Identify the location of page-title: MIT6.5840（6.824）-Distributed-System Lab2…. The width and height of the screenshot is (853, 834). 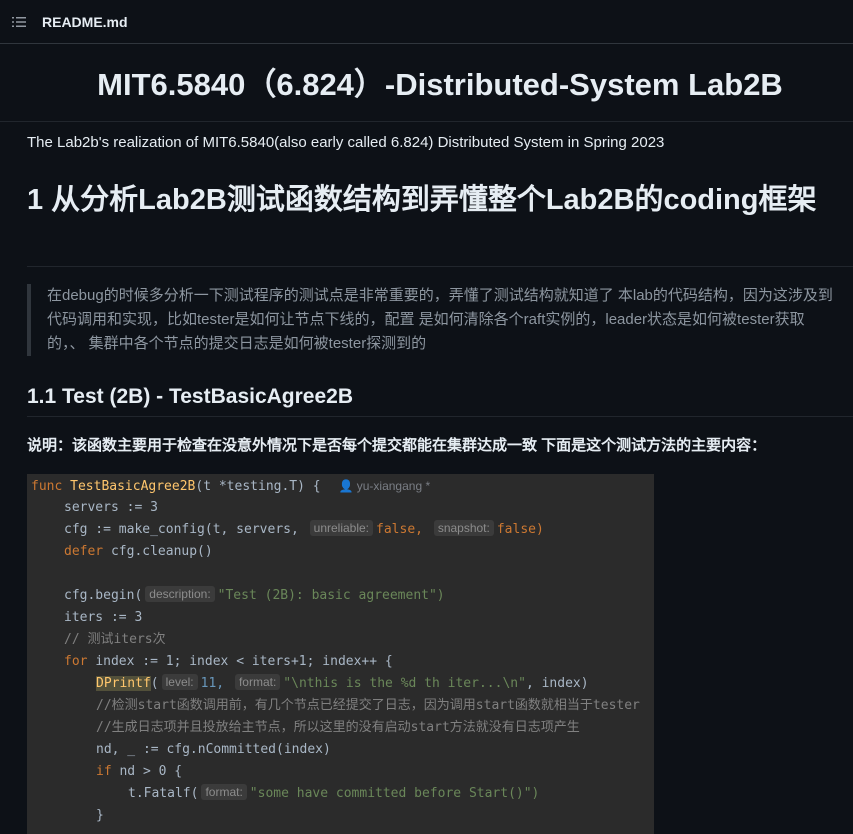
(440, 84).